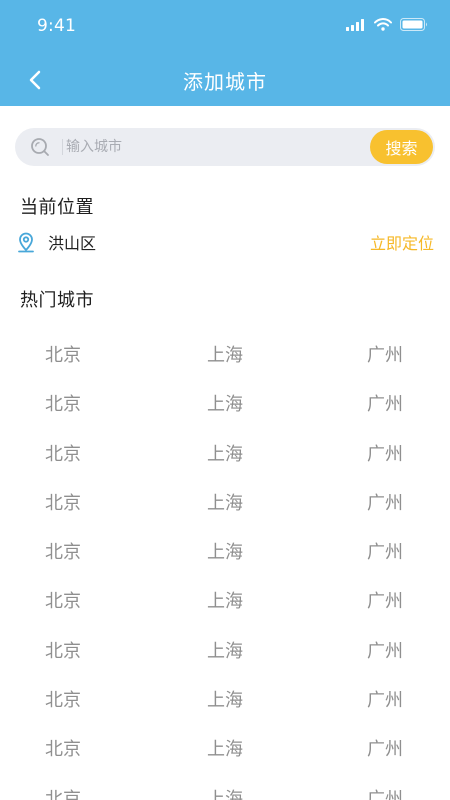 The image size is (450, 800). Describe the element at coordinates (383, 24) in the screenshot. I see `wifi-icon` at that location.